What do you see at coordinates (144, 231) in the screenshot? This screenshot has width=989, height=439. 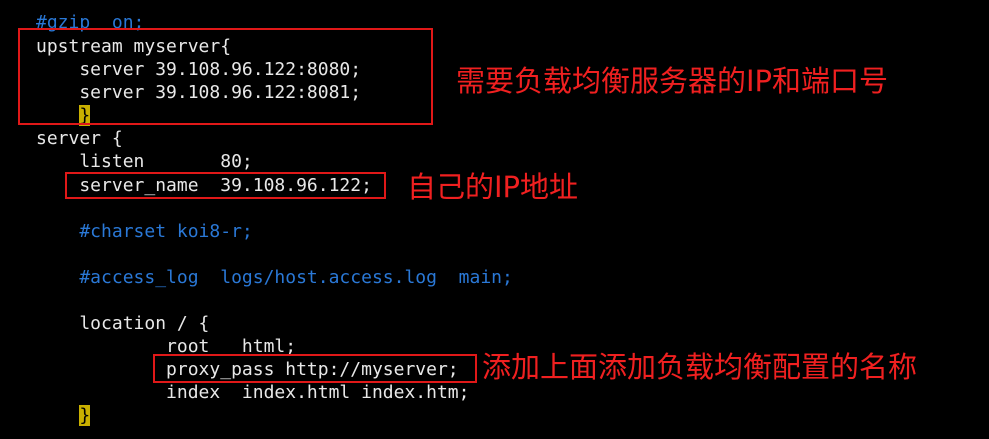 I see `code-line-charset-comment: #charset koi8-r;` at bounding box center [144, 231].